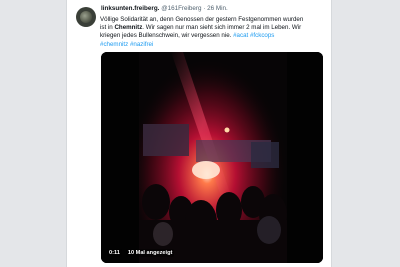 The width and height of the screenshot is (400, 267). Describe the element at coordinates (114, 44) in the screenshot. I see `hashtag-chemnitz: #chemnitz` at that location.